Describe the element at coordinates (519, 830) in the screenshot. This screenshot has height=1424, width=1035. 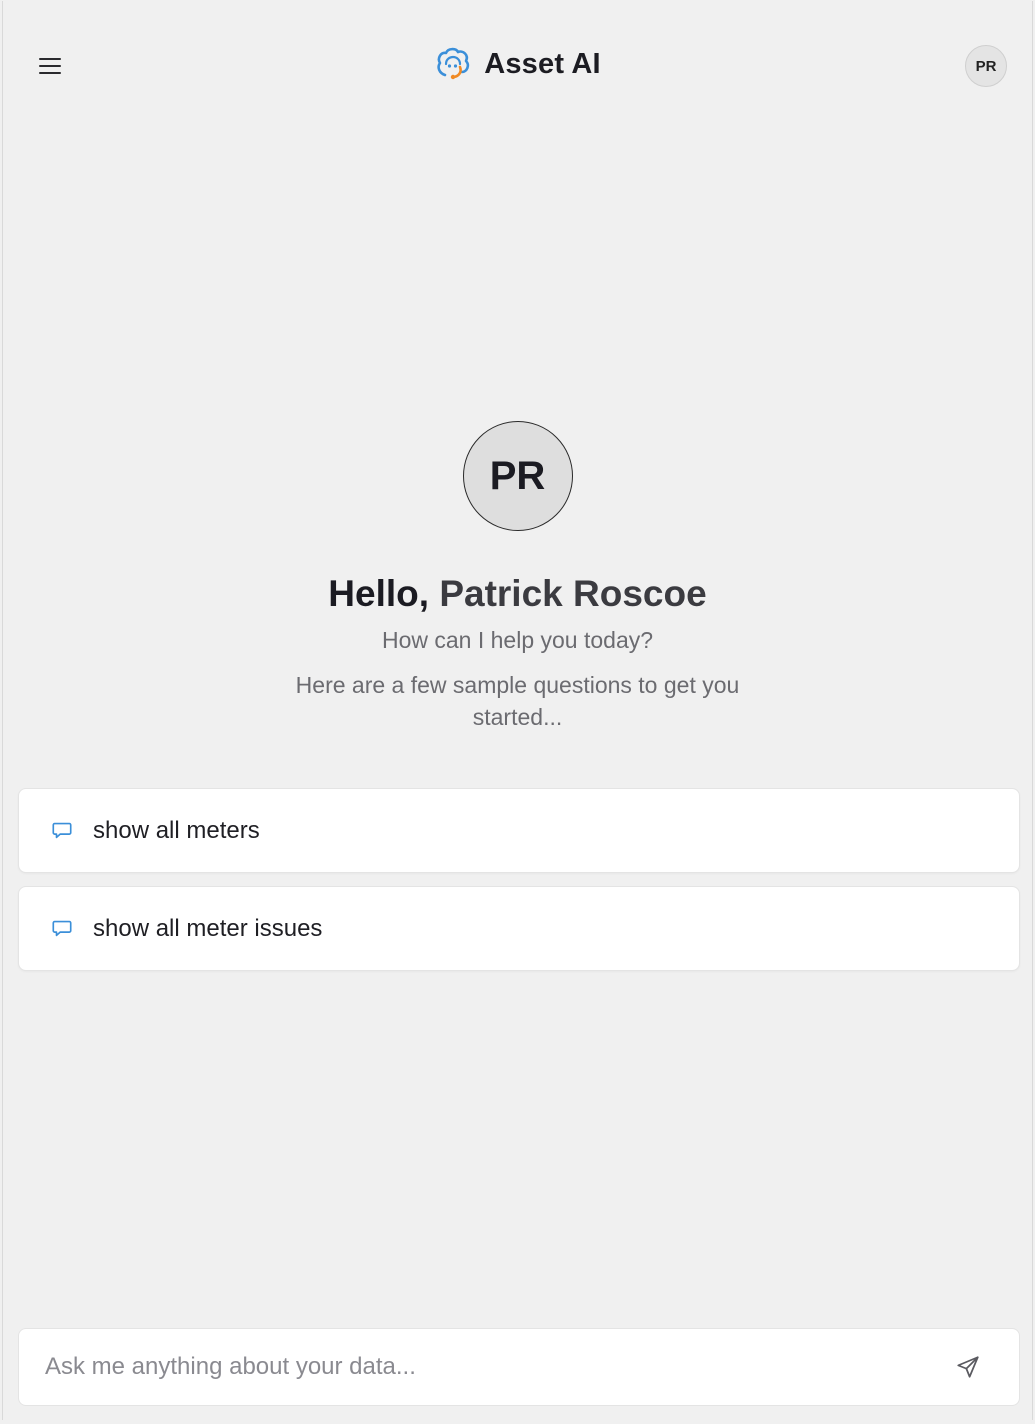
I see `sample-question-show-all-meters: show all meters` at that location.